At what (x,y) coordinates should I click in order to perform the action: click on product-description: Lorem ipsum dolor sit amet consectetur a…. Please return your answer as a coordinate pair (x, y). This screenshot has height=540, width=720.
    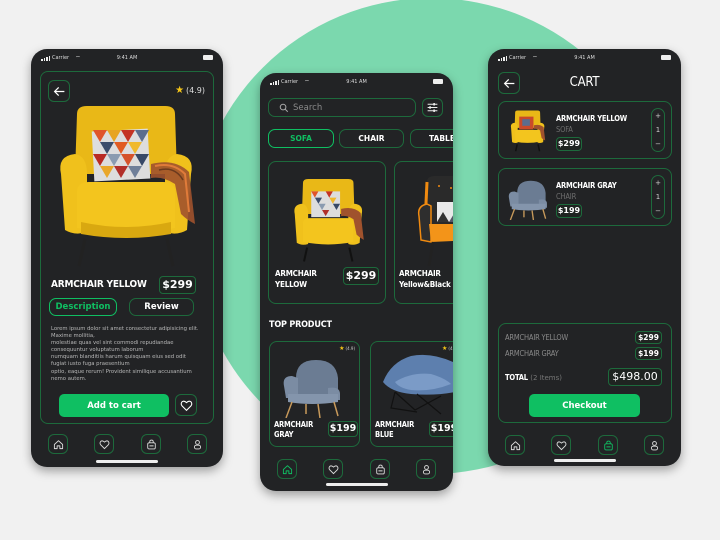
    Looking at the image, I should click on (125, 354).